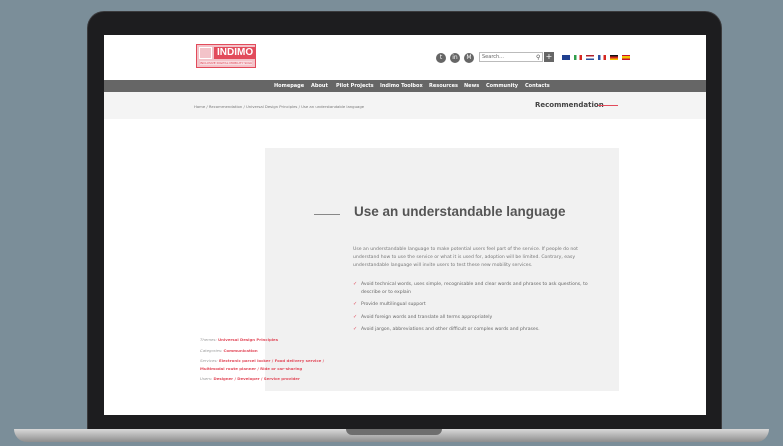  What do you see at coordinates (626, 57) in the screenshot?
I see `flag-es-icon` at bounding box center [626, 57].